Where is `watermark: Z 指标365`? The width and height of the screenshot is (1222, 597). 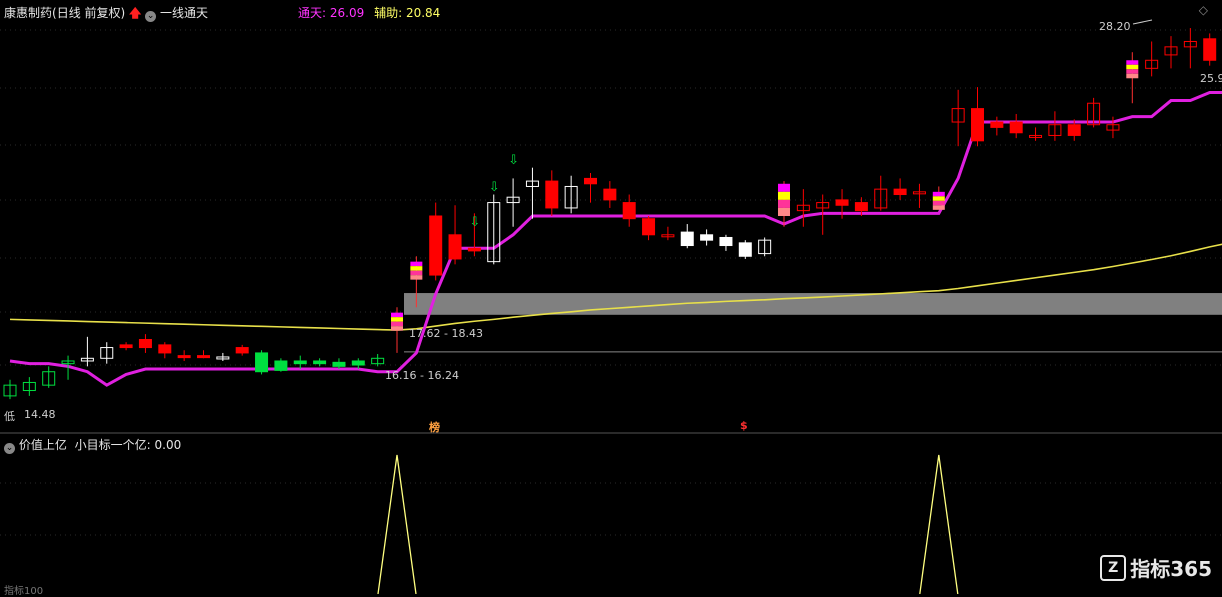
watermark: Z 指标365 is located at coordinates (1156, 567).